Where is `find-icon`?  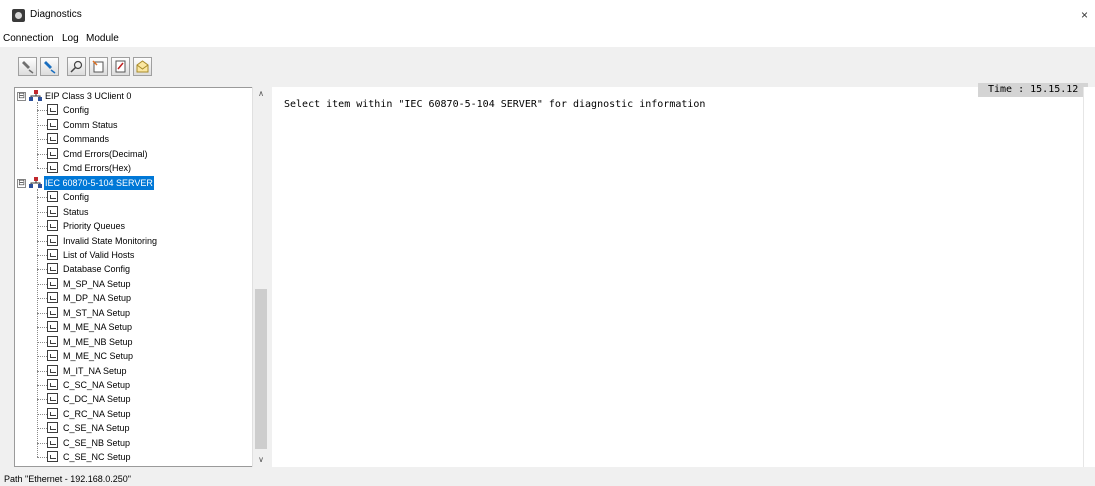 find-icon is located at coordinates (76, 66).